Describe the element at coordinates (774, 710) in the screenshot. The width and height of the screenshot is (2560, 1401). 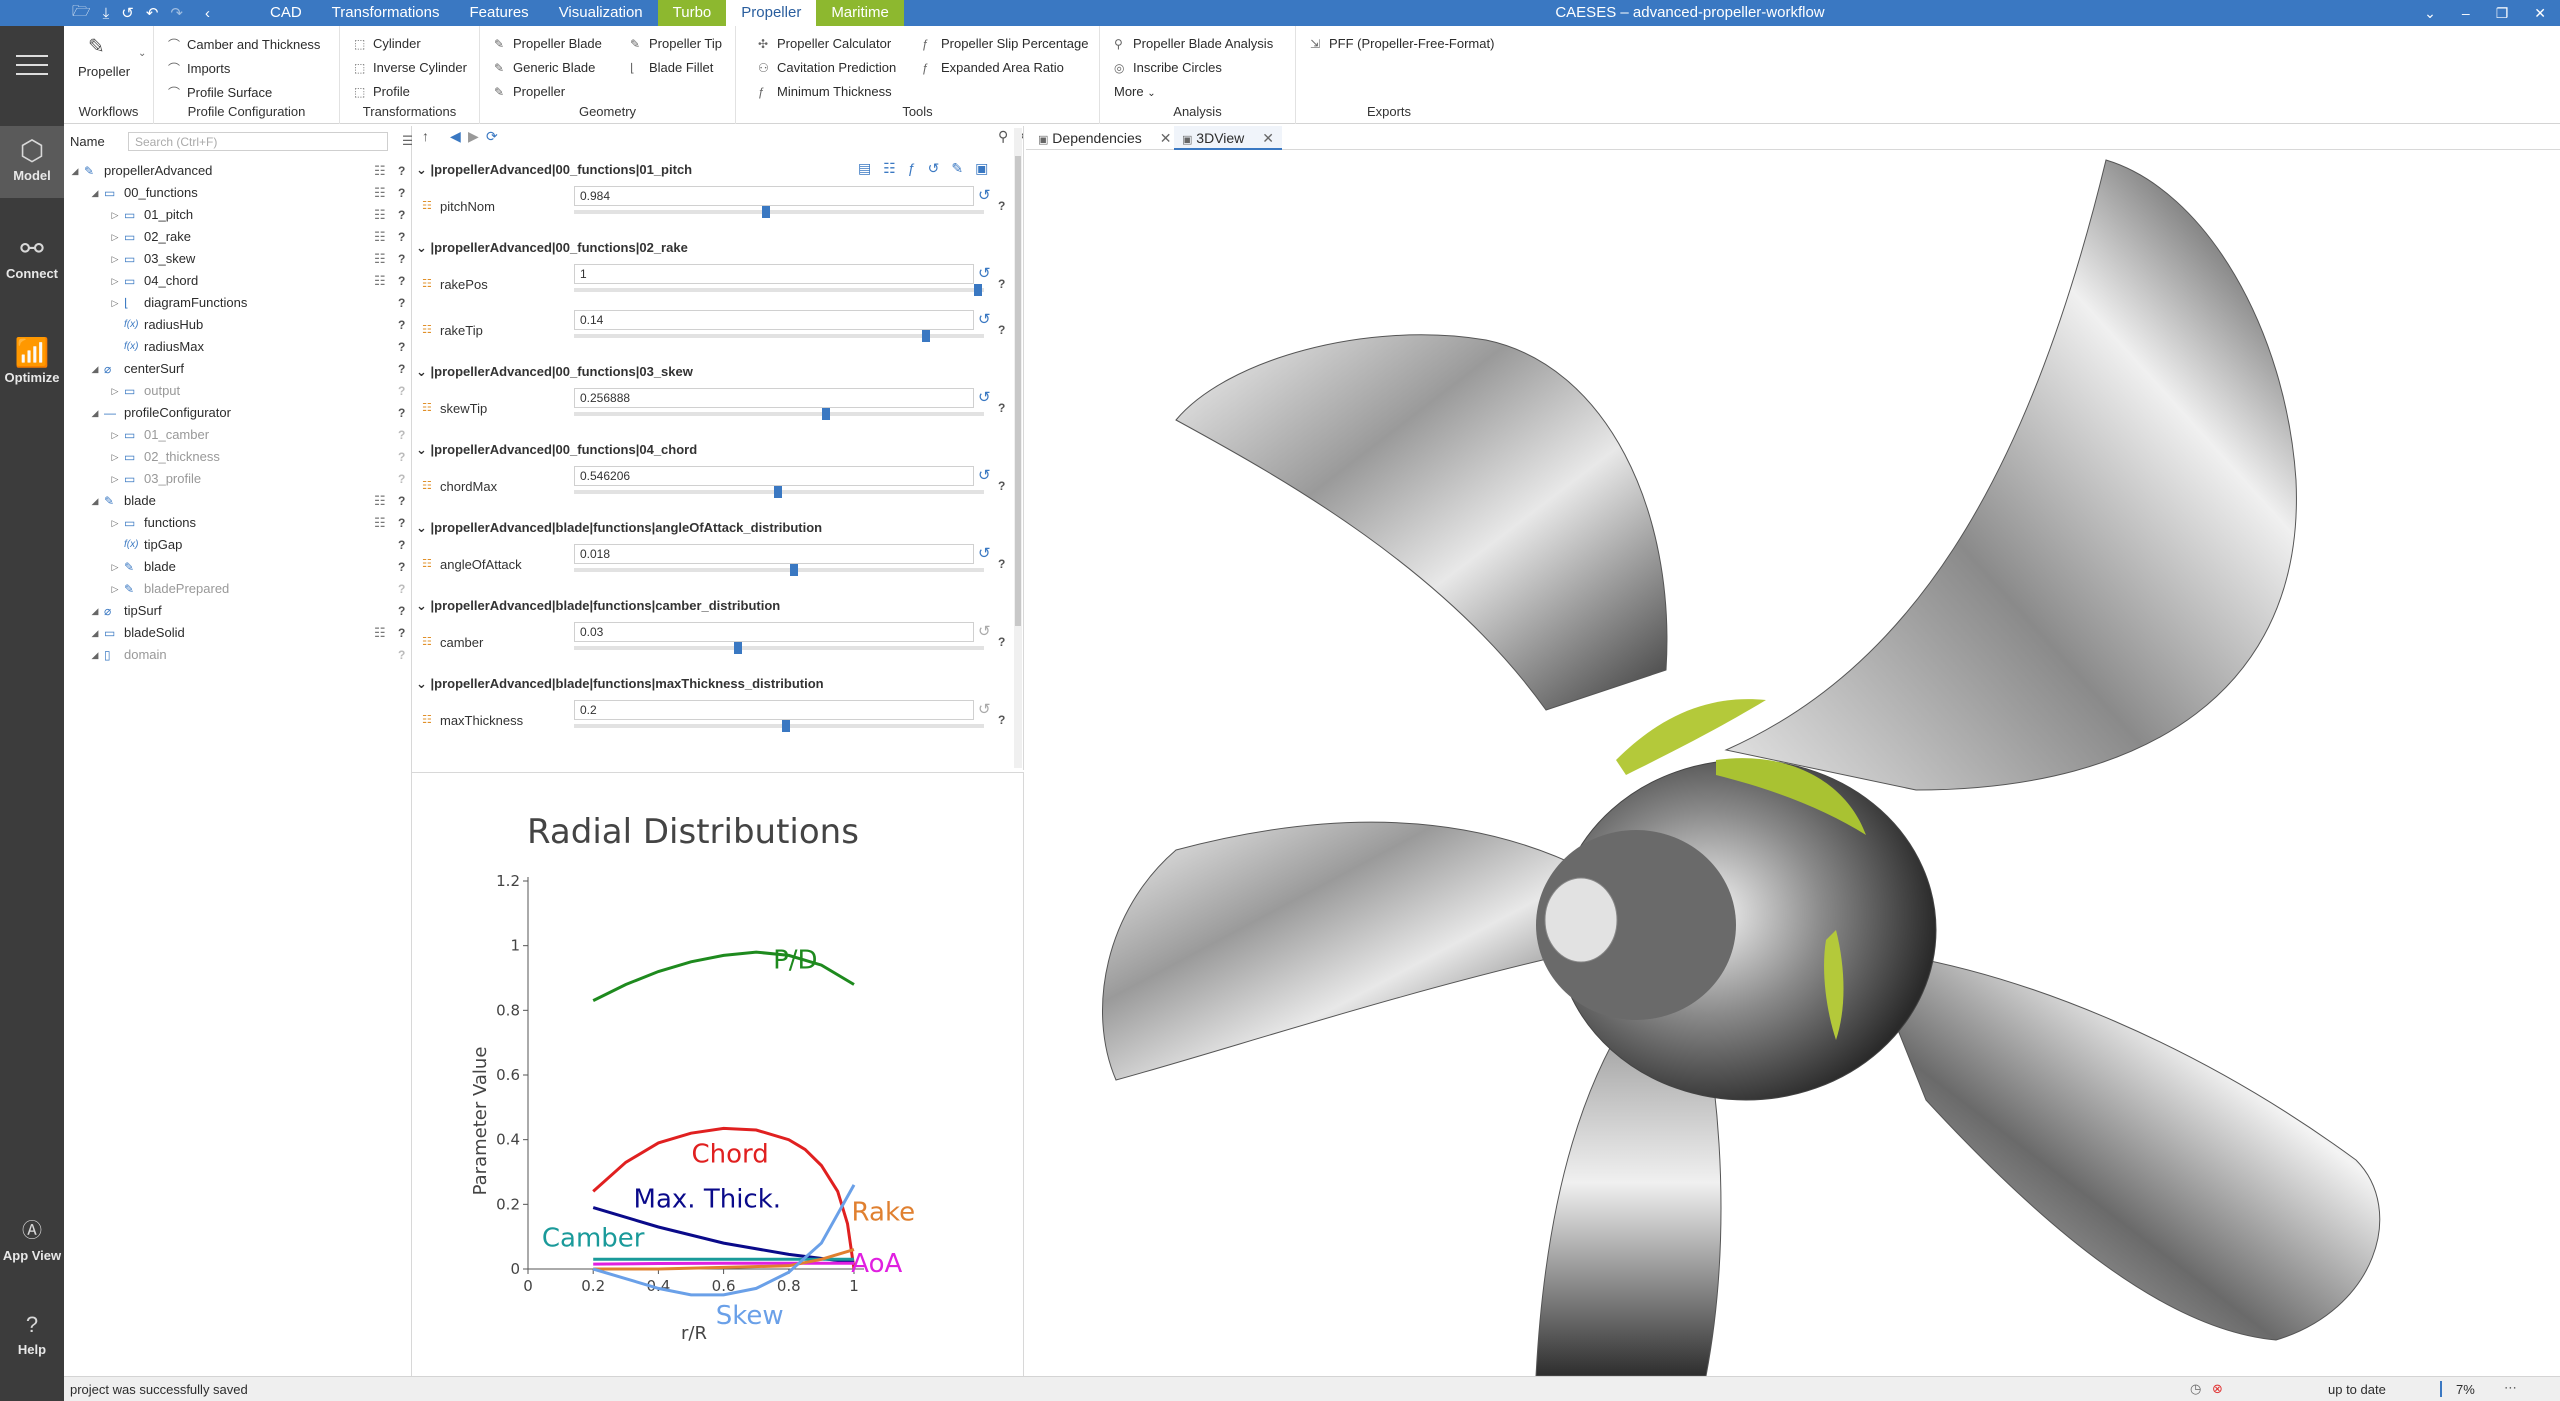
I see `parameter-value-input: 0.2` at that location.